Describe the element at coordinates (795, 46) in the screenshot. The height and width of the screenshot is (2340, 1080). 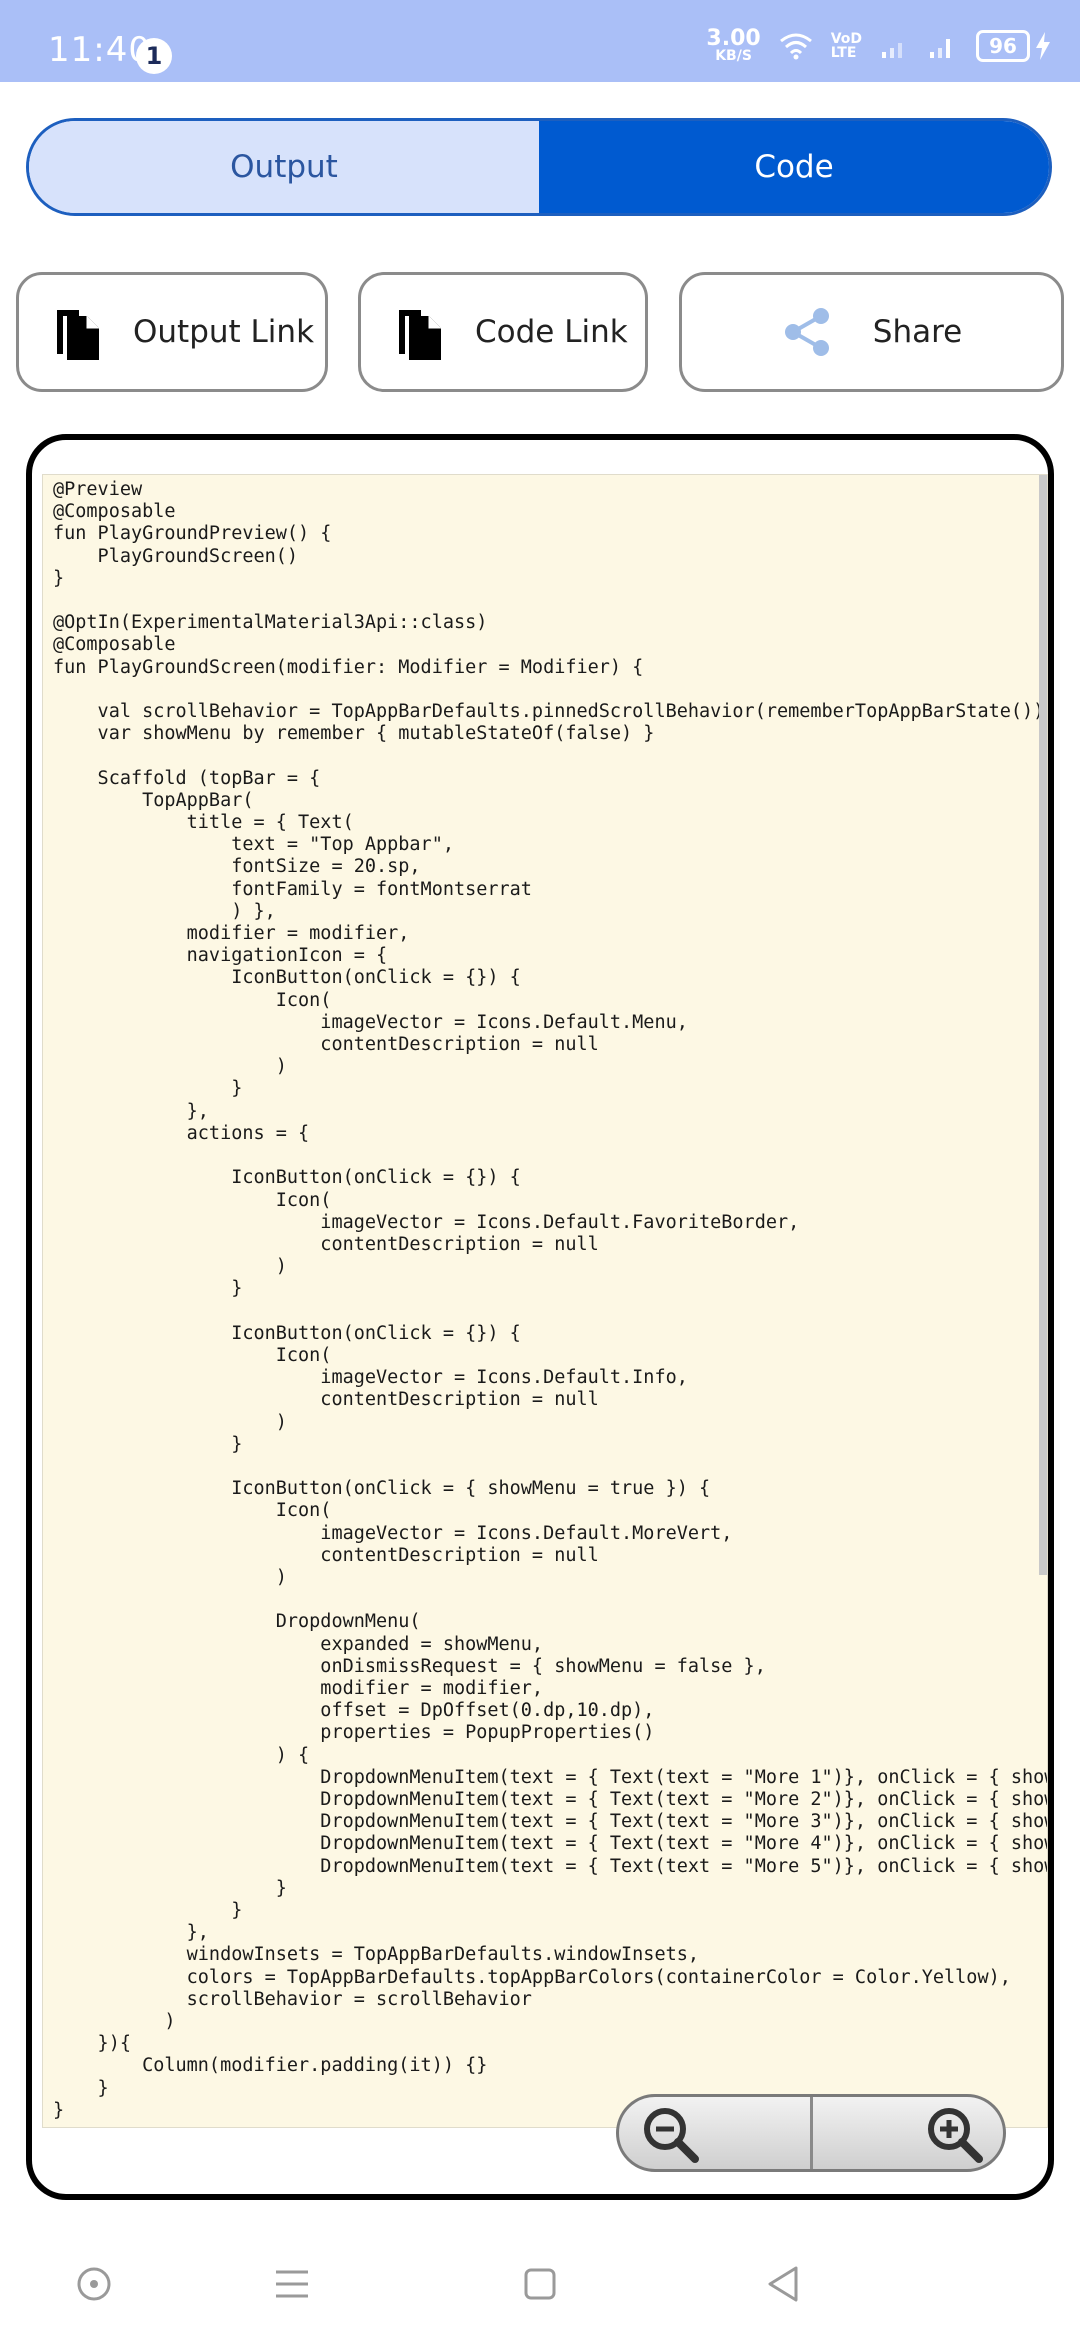
I see `wifi-icon` at that location.